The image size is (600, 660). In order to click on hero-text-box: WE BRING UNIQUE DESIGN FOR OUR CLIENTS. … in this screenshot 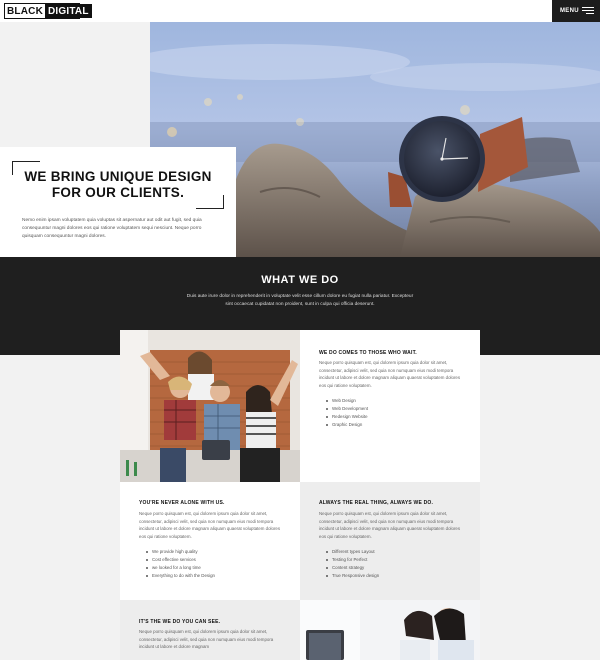, I will do `click(118, 202)`.